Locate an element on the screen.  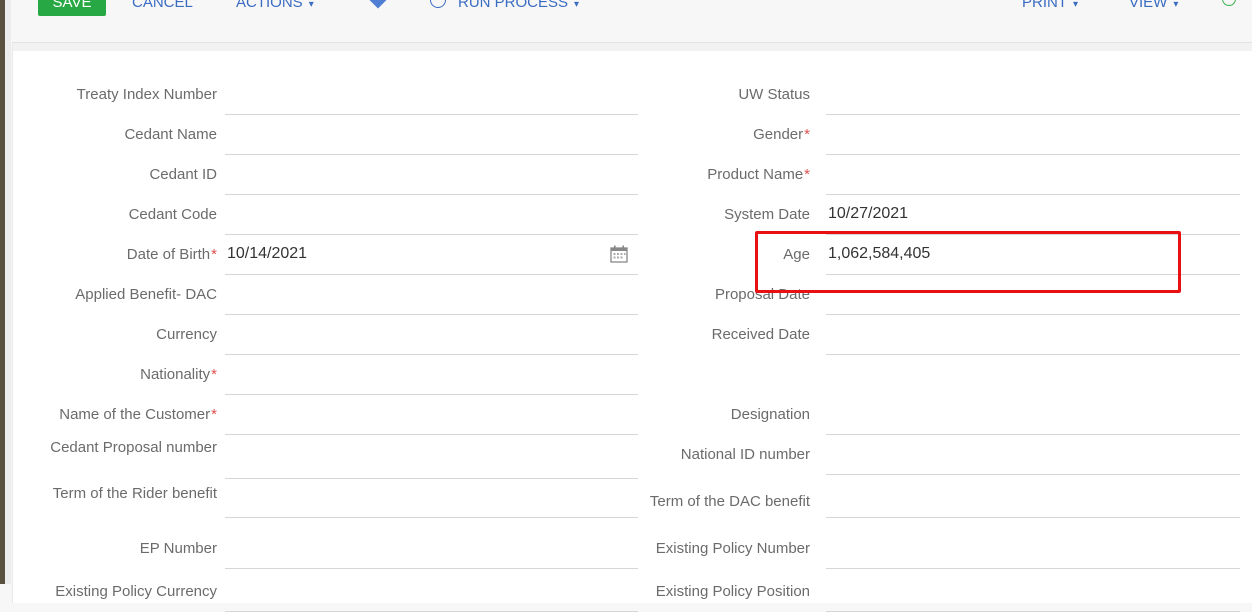
uw-status-field is located at coordinates (1033, 95).